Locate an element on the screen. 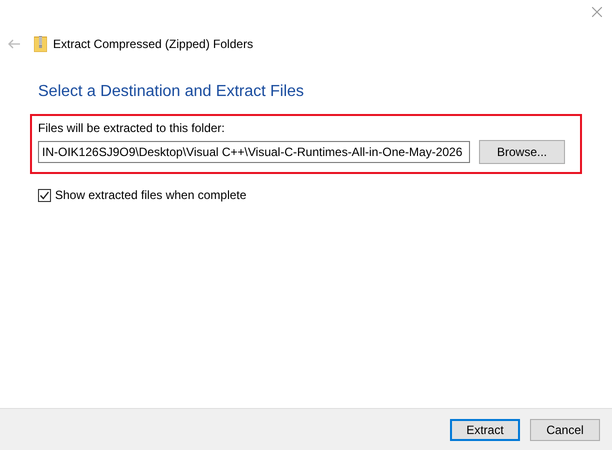 The image size is (612, 450). extract-button: Extract is located at coordinates (485, 429).